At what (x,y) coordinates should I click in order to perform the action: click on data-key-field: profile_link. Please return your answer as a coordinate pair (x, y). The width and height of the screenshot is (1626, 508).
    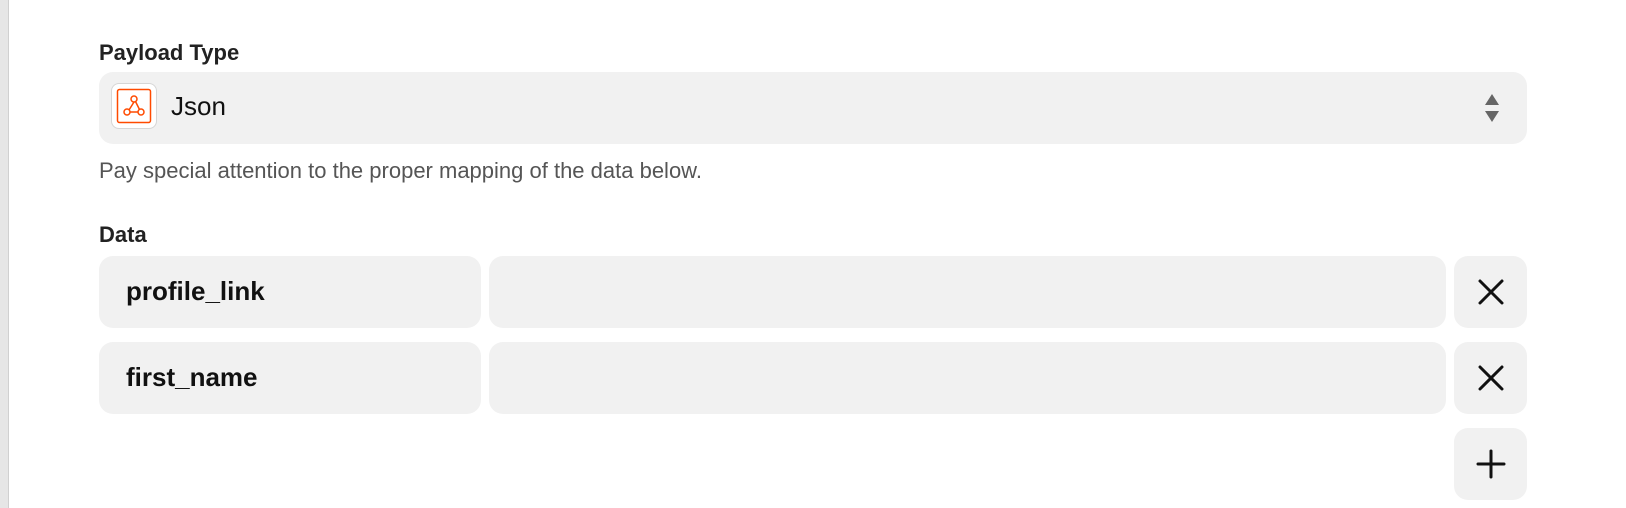
    Looking at the image, I should click on (290, 292).